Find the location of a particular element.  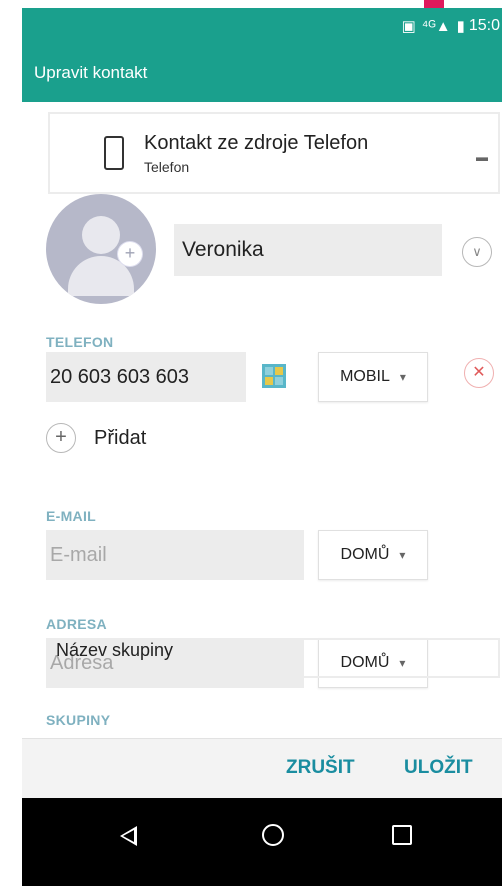

cancel-button: ZRUŠIT is located at coordinates (320, 768).